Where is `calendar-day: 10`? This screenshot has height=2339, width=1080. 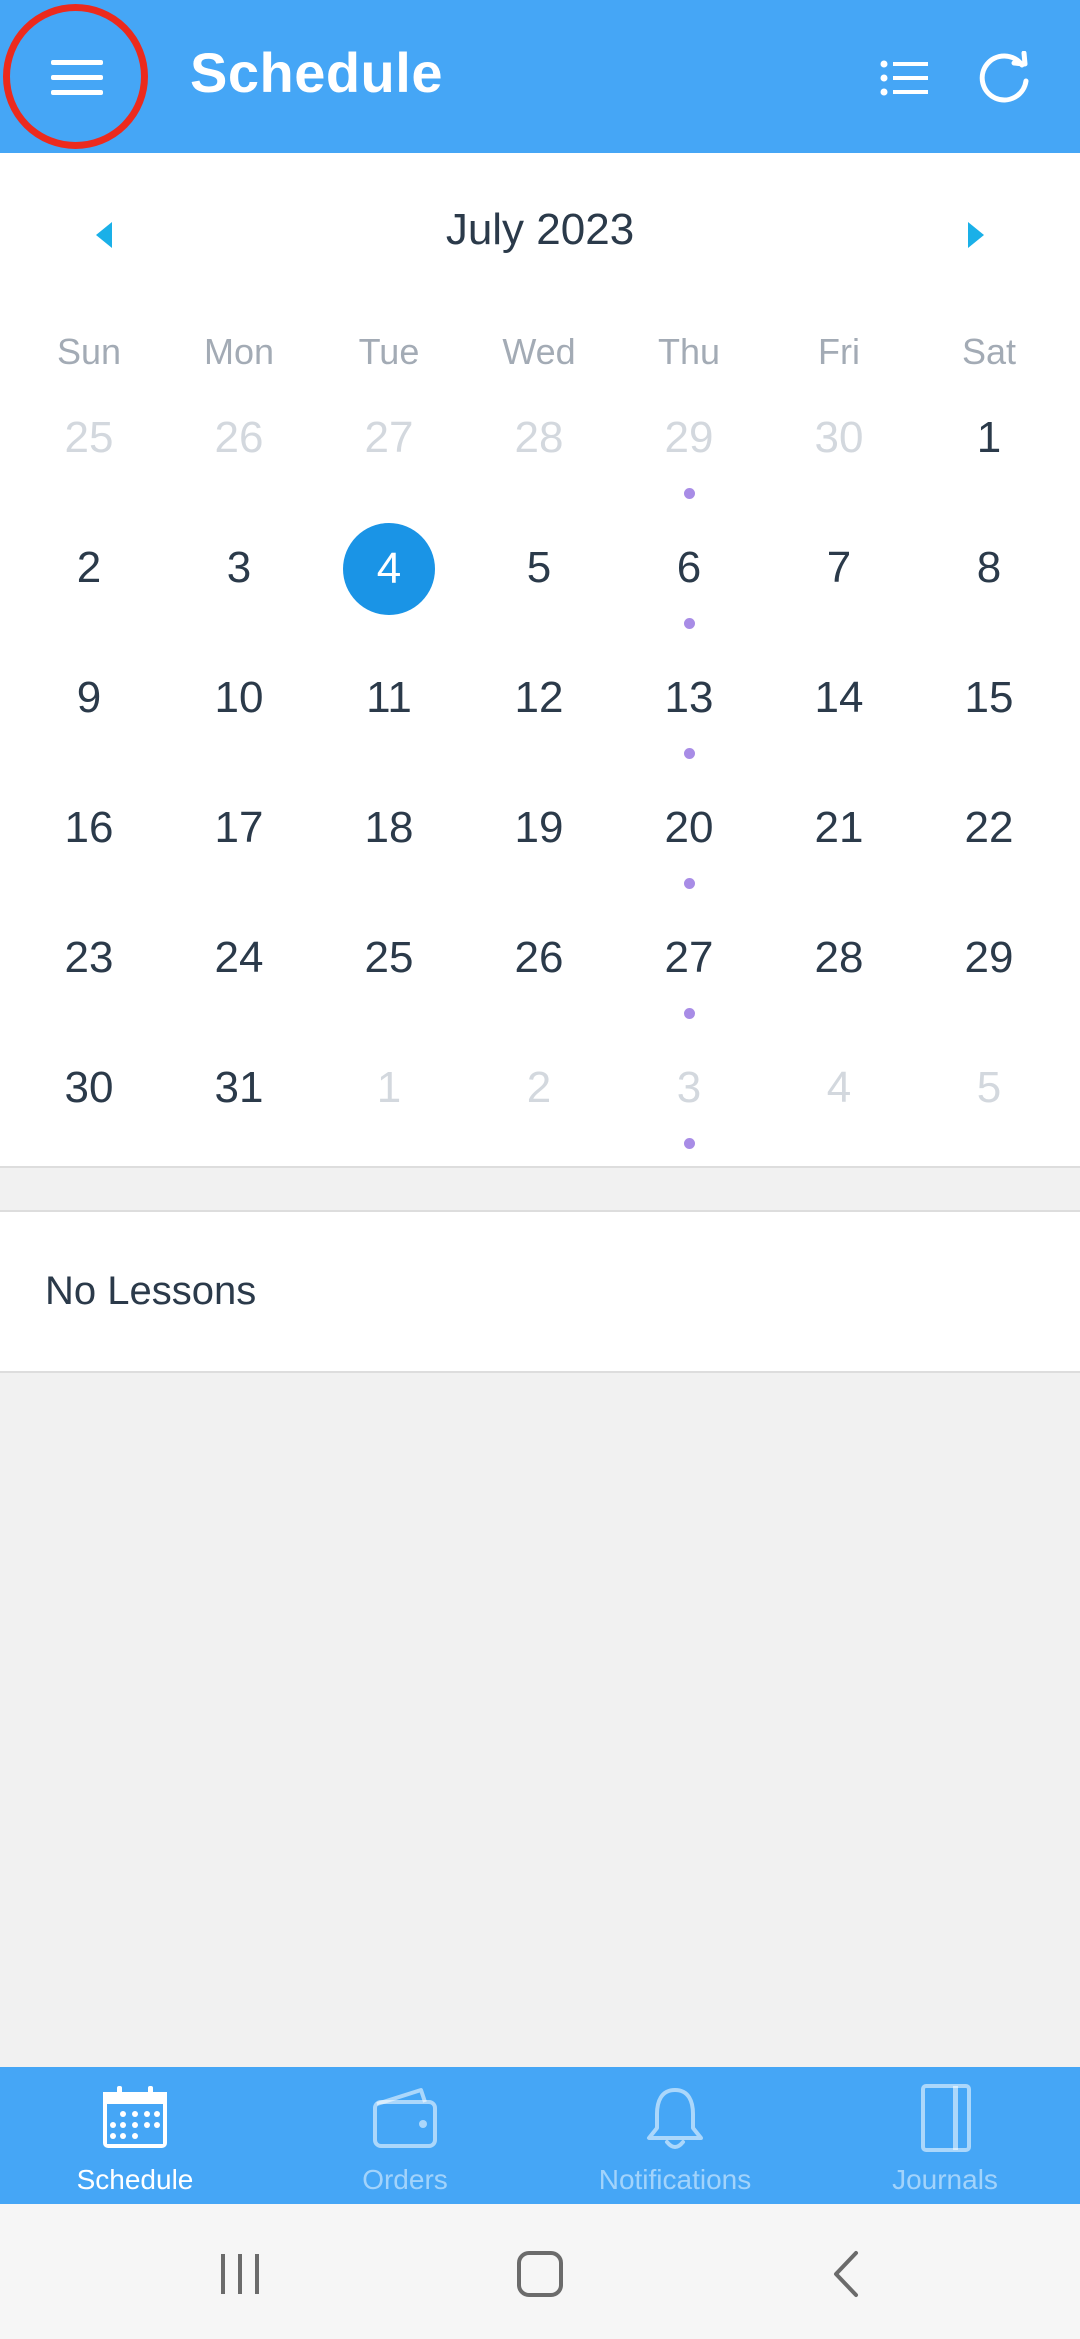 calendar-day: 10 is located at coordinates (239, 715).